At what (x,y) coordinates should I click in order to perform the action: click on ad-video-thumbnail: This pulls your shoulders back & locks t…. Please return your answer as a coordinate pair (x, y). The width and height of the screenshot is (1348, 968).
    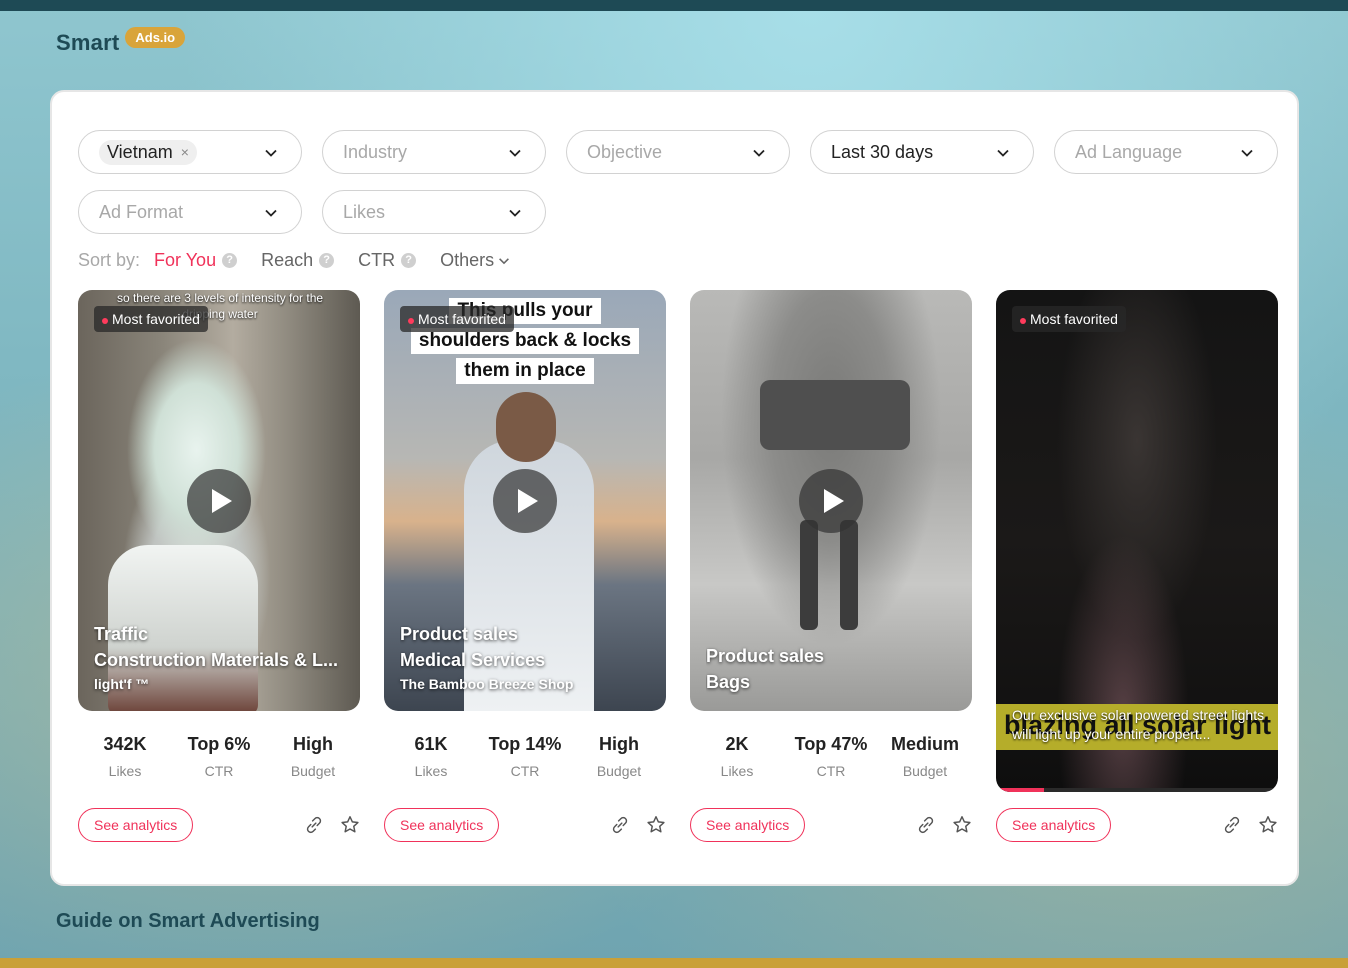
    Looking at the image, I should click on (525, 500).